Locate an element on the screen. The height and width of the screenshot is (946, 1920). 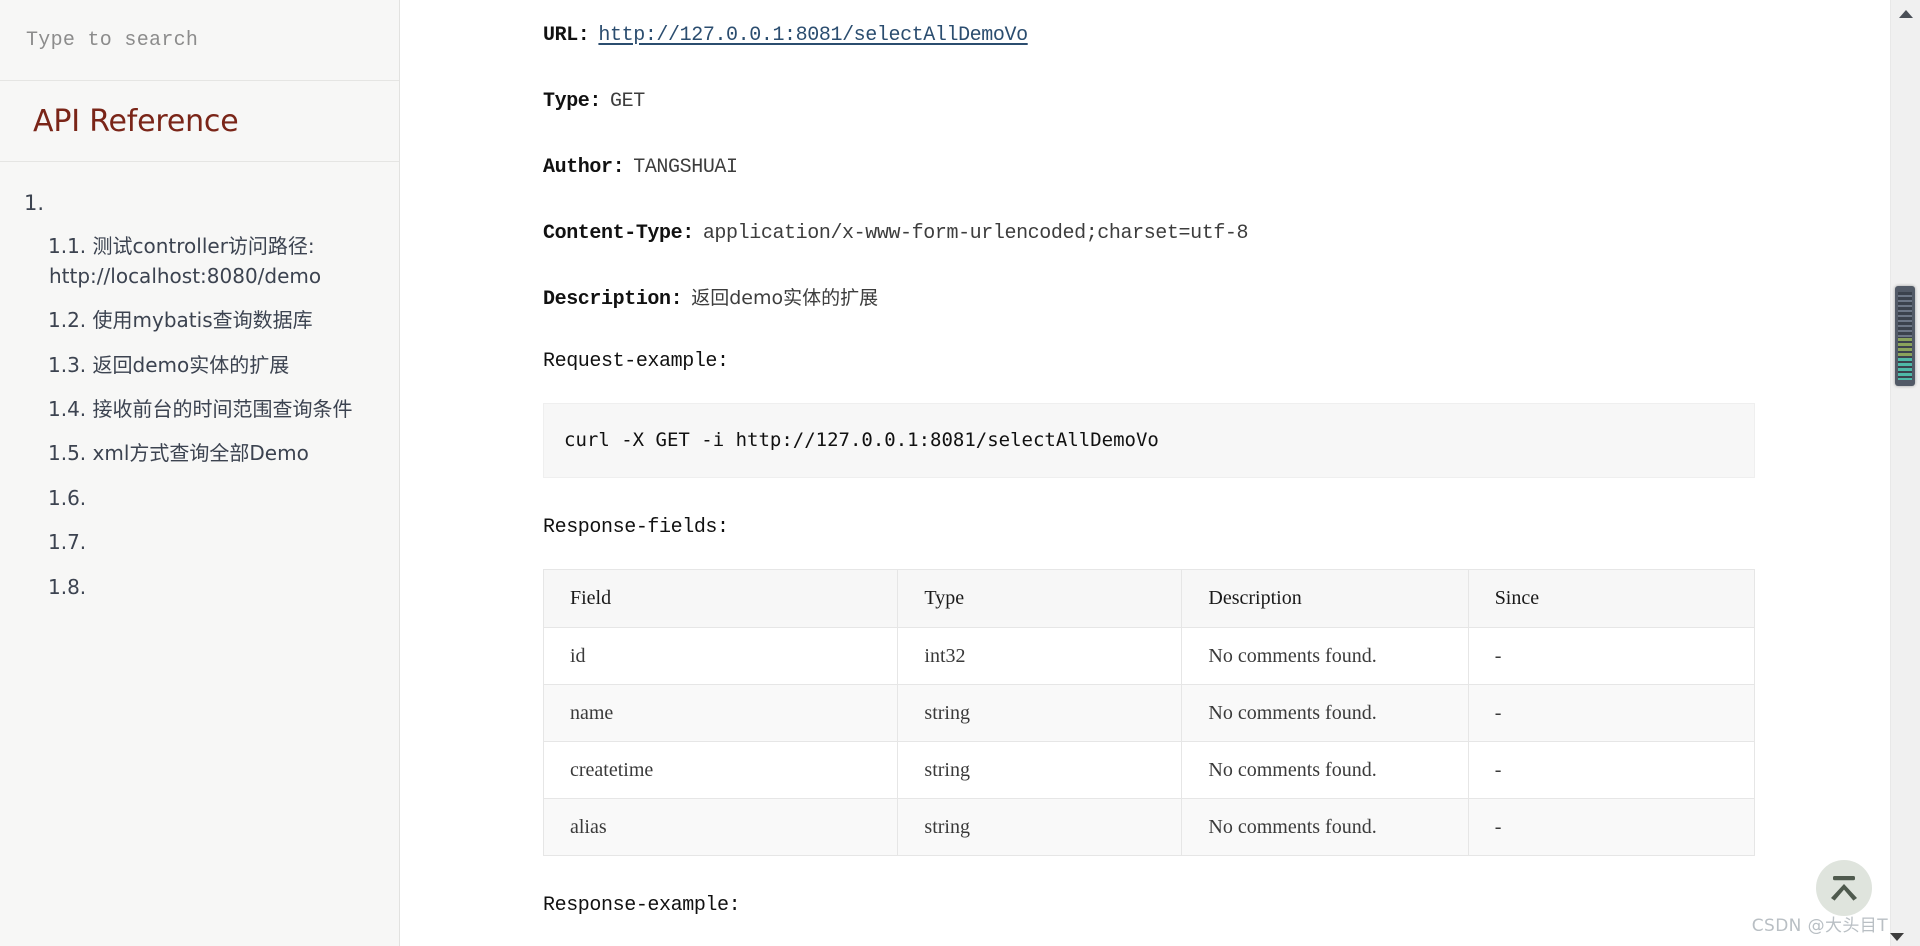
page-title: API Reference is located at coordinates (136, 121).